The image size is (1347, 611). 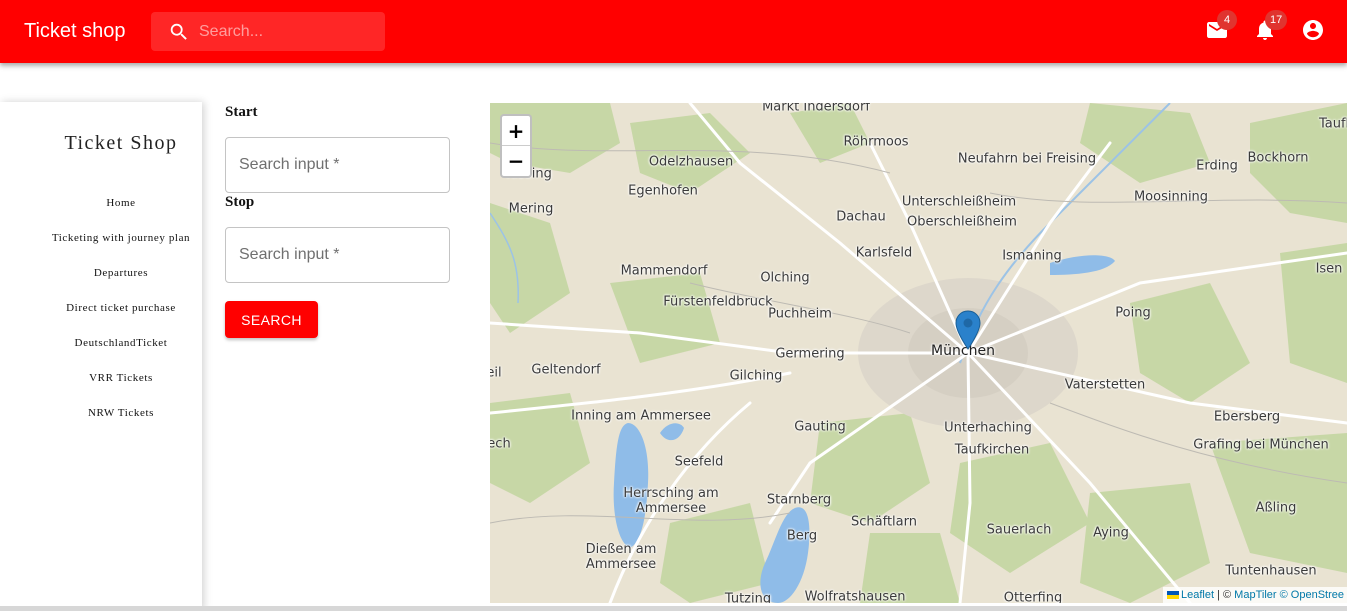 What do you see at coordinates (496, 373) in the screenshot?
I see `map-label: eil` at bounding box center [496, 373].